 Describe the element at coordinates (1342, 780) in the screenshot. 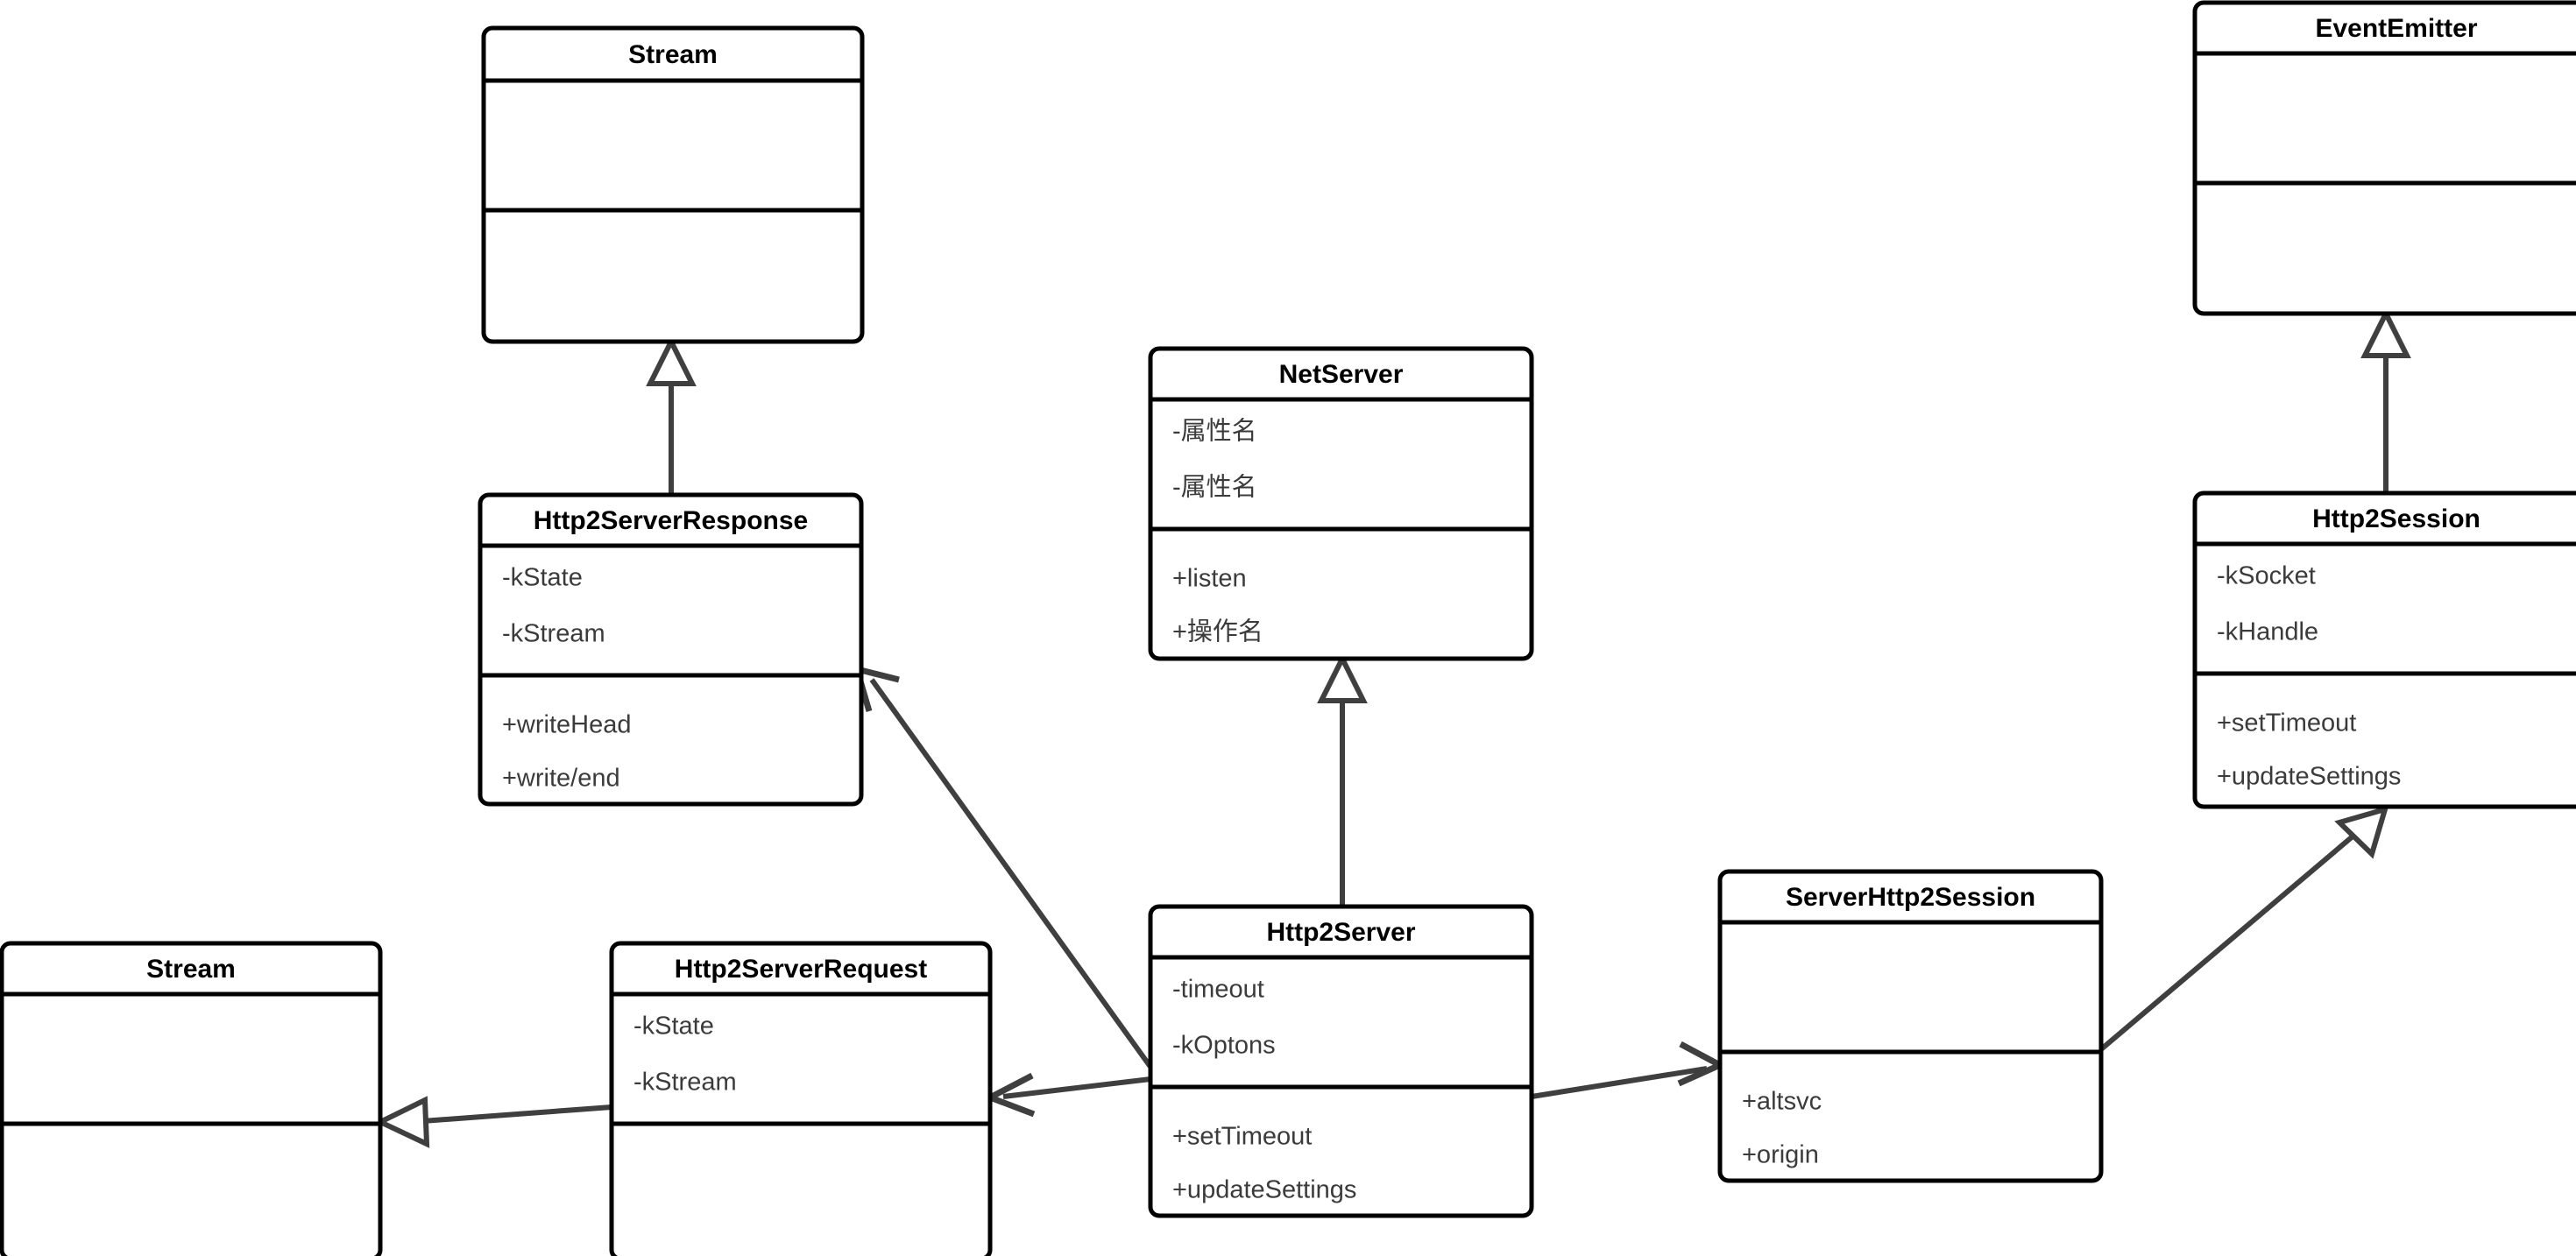

I see `rel-server-extends-netserver` at that location.